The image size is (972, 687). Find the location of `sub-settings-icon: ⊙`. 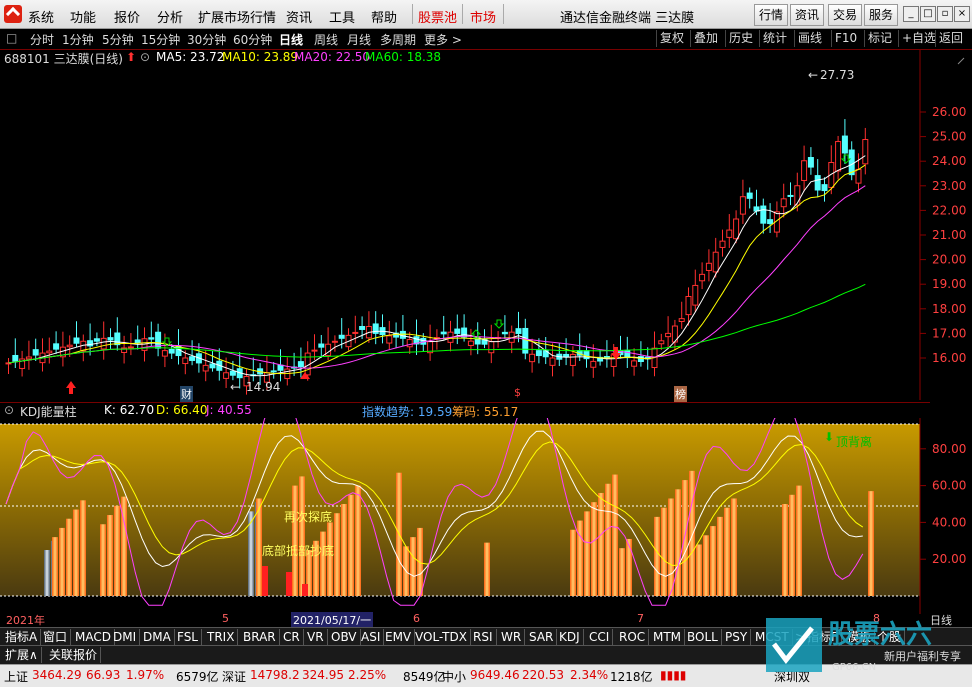

sub-settings-icon: ⊙ is located at coordinates (9, 410).